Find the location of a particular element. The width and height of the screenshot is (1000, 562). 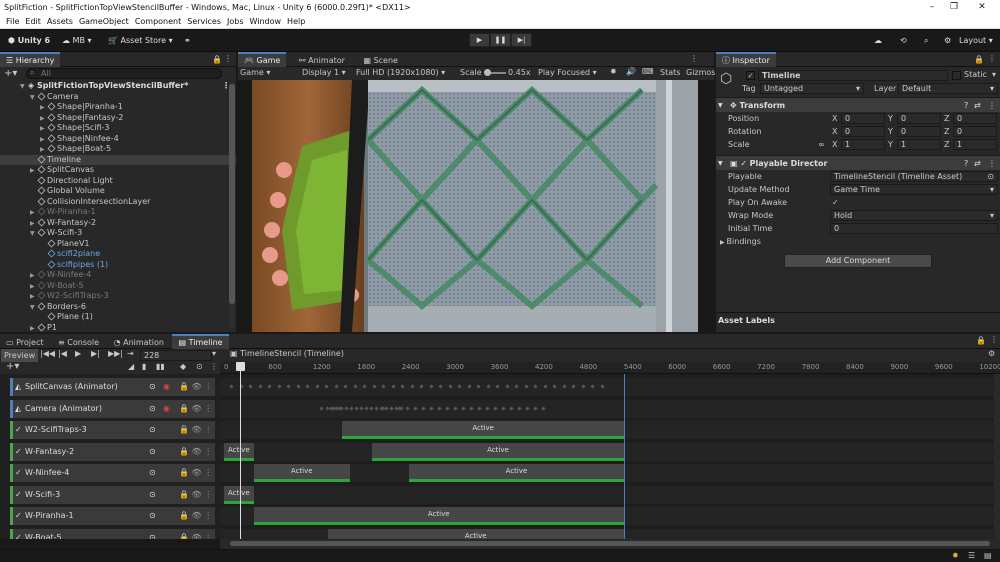

layer-dropdown: Default ▾ is located at coordinates (948, 88).